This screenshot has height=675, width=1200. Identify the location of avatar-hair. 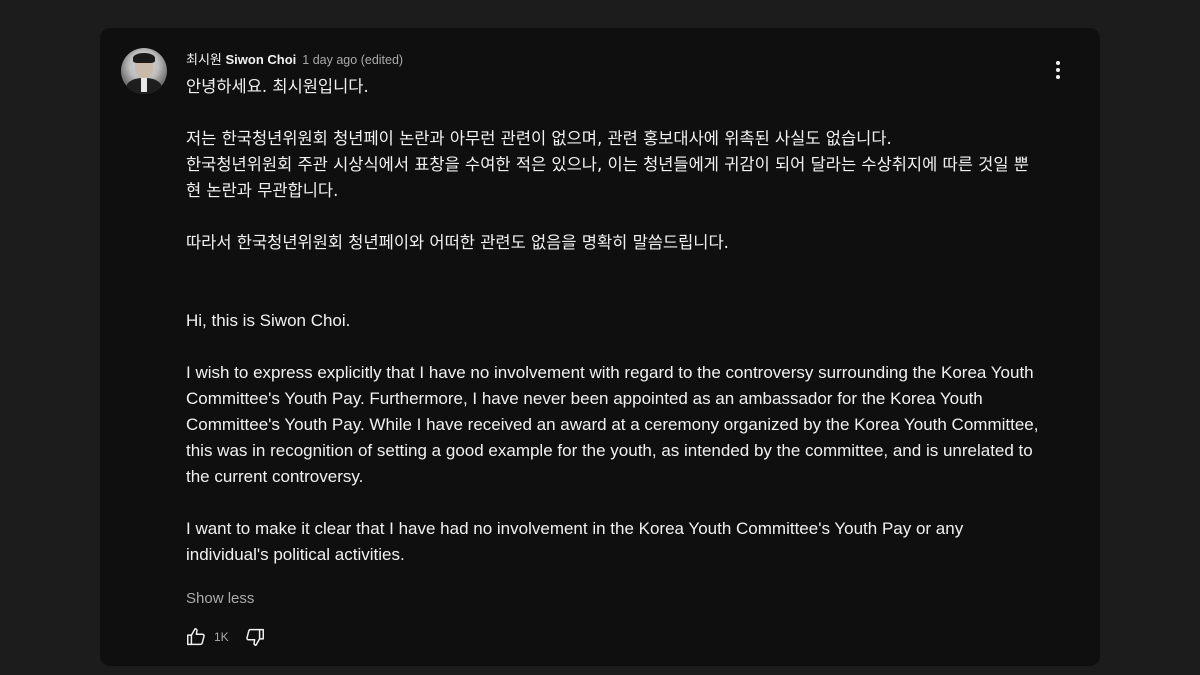
(144, 58).